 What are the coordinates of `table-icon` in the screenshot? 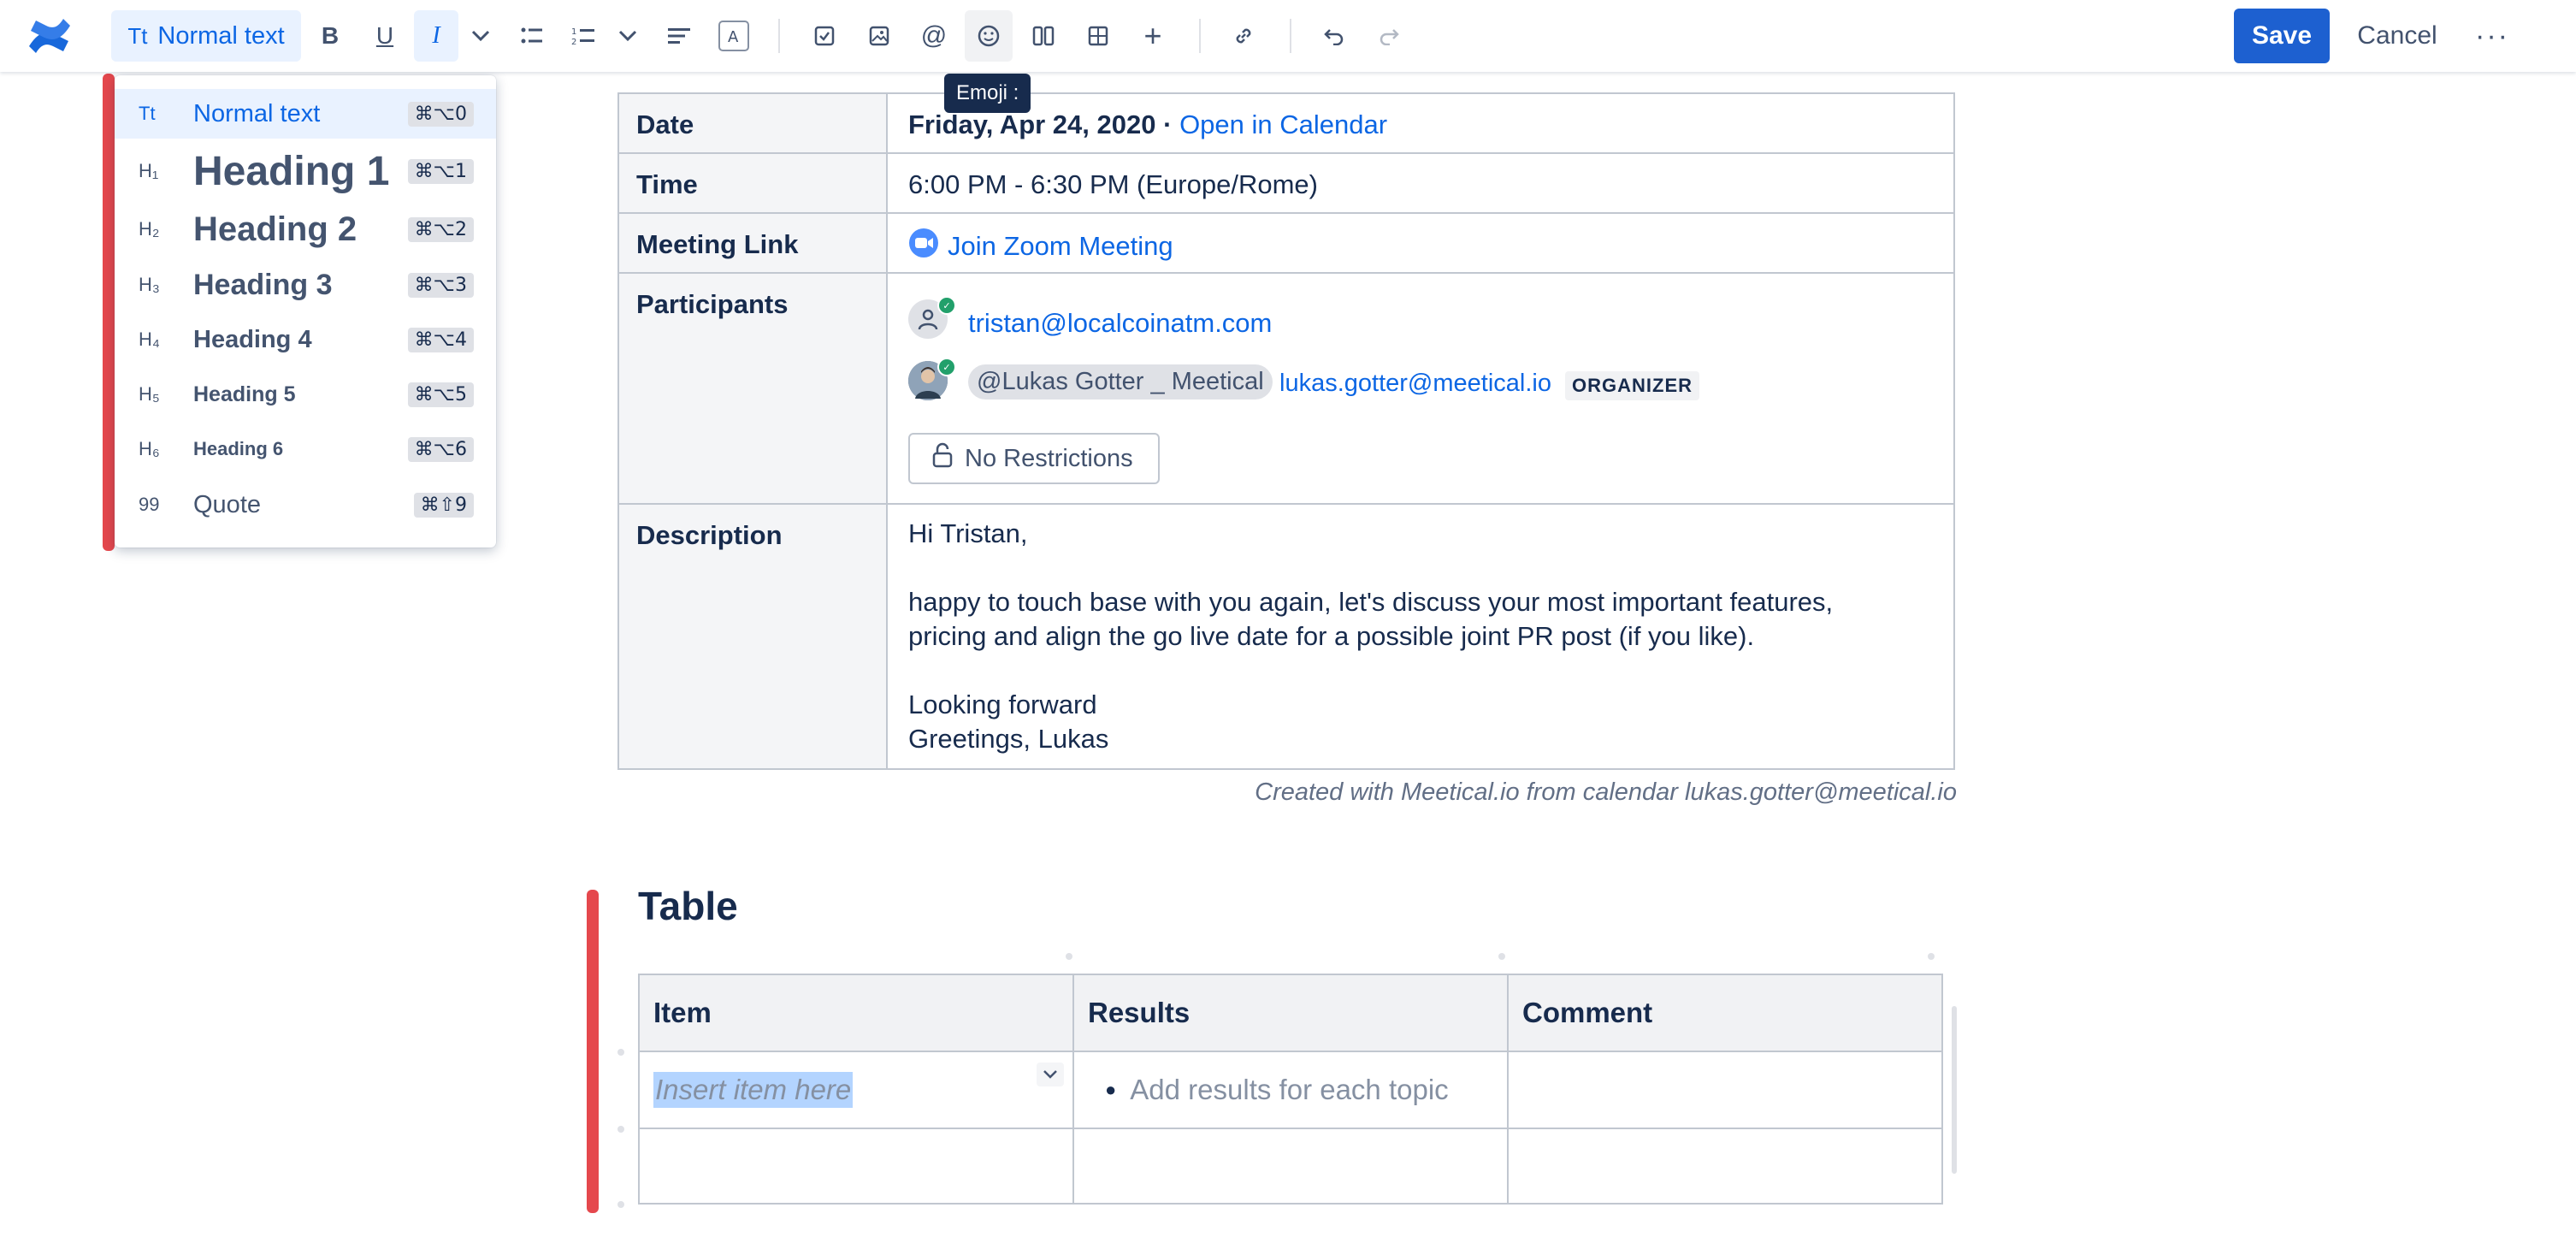 It's located at (1098, 36).